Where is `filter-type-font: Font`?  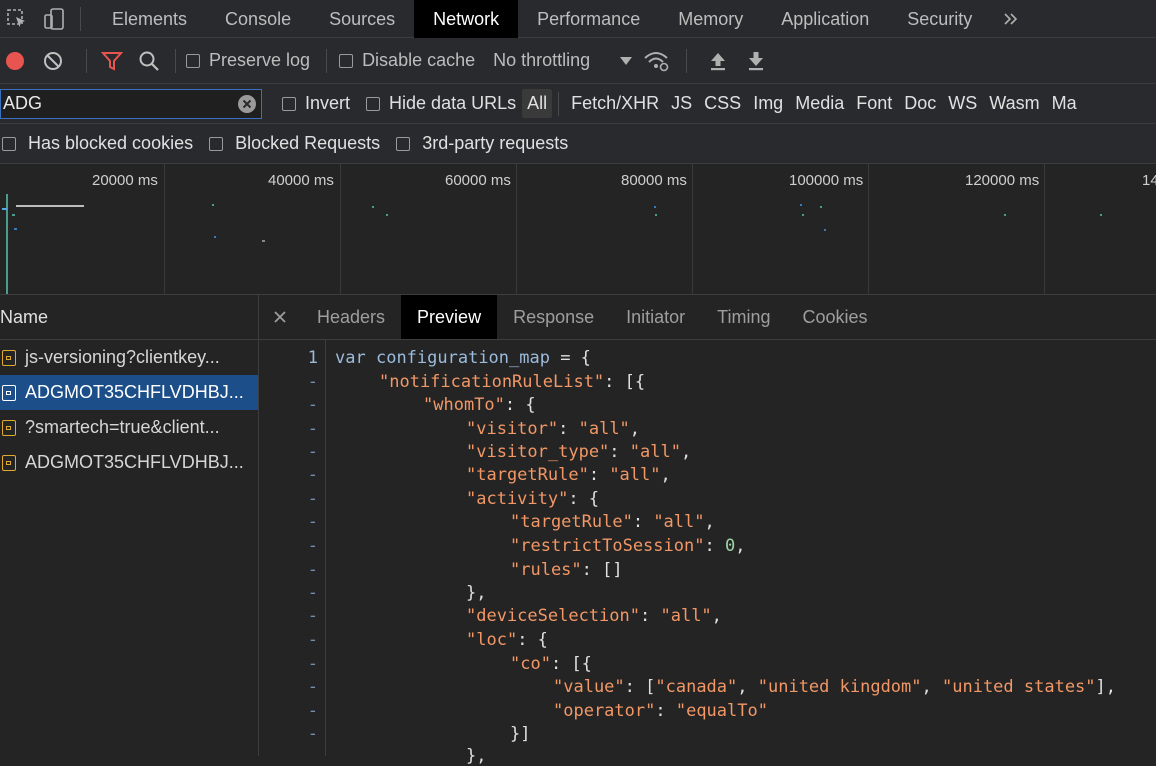
filter-type-font: Font is located at coordinates (874, 103).